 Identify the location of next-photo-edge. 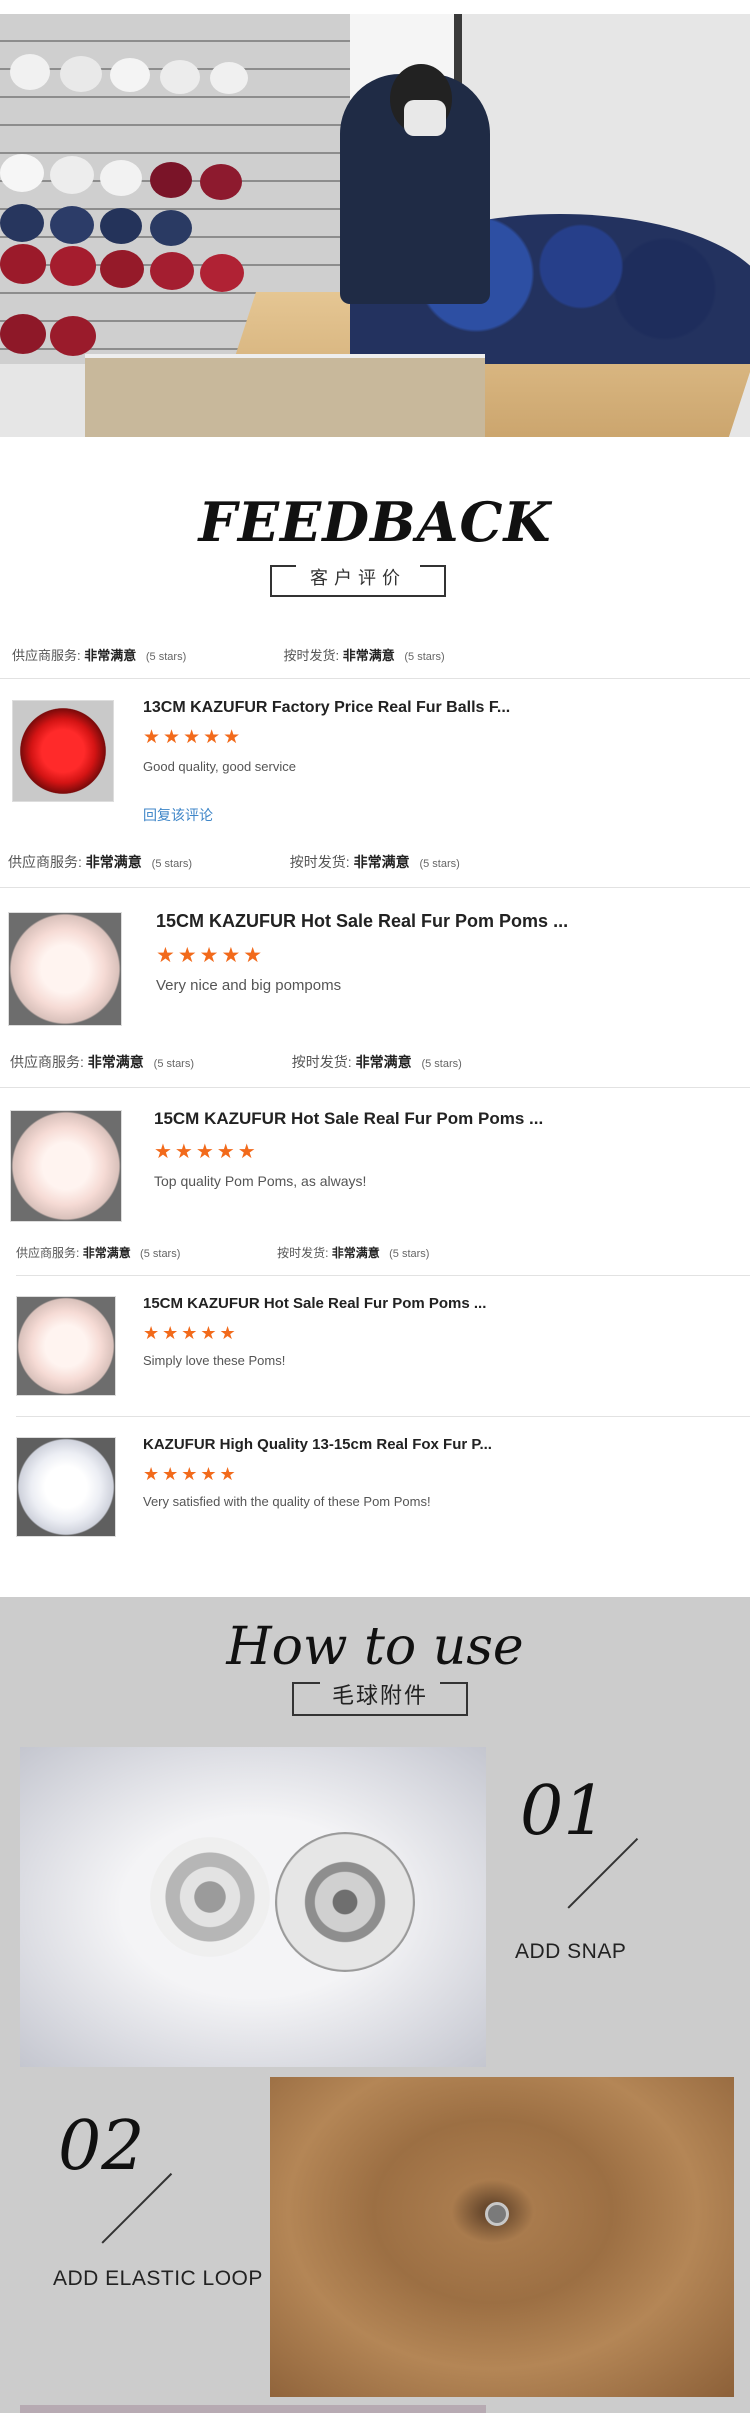
(253, 2409).